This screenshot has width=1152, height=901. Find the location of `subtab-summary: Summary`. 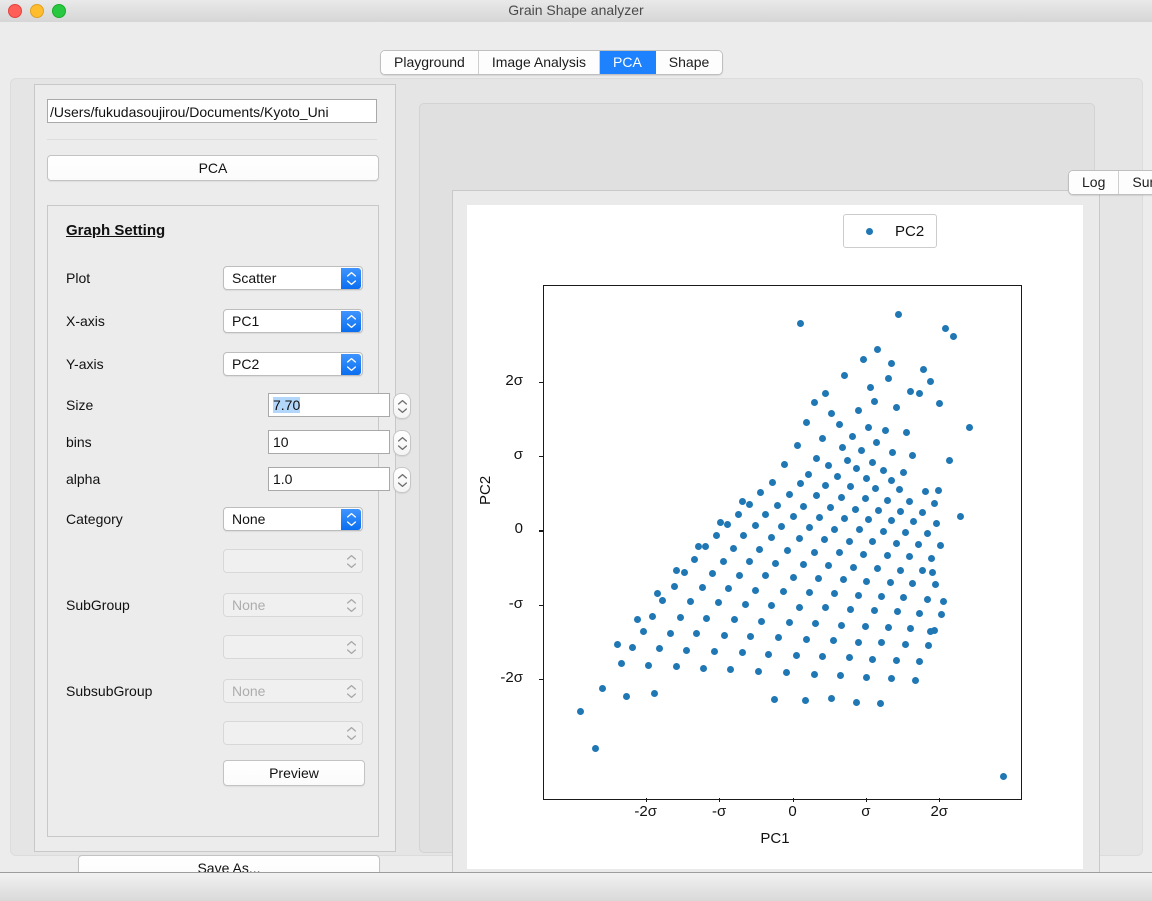

subtab-summary: Summary is located at coordinates (1135, 182).